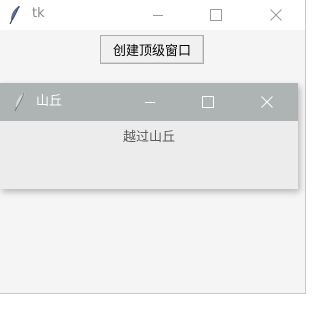 This screenshot has height=326, width=320. I want to click on window-title: tk, so click(38, 13).